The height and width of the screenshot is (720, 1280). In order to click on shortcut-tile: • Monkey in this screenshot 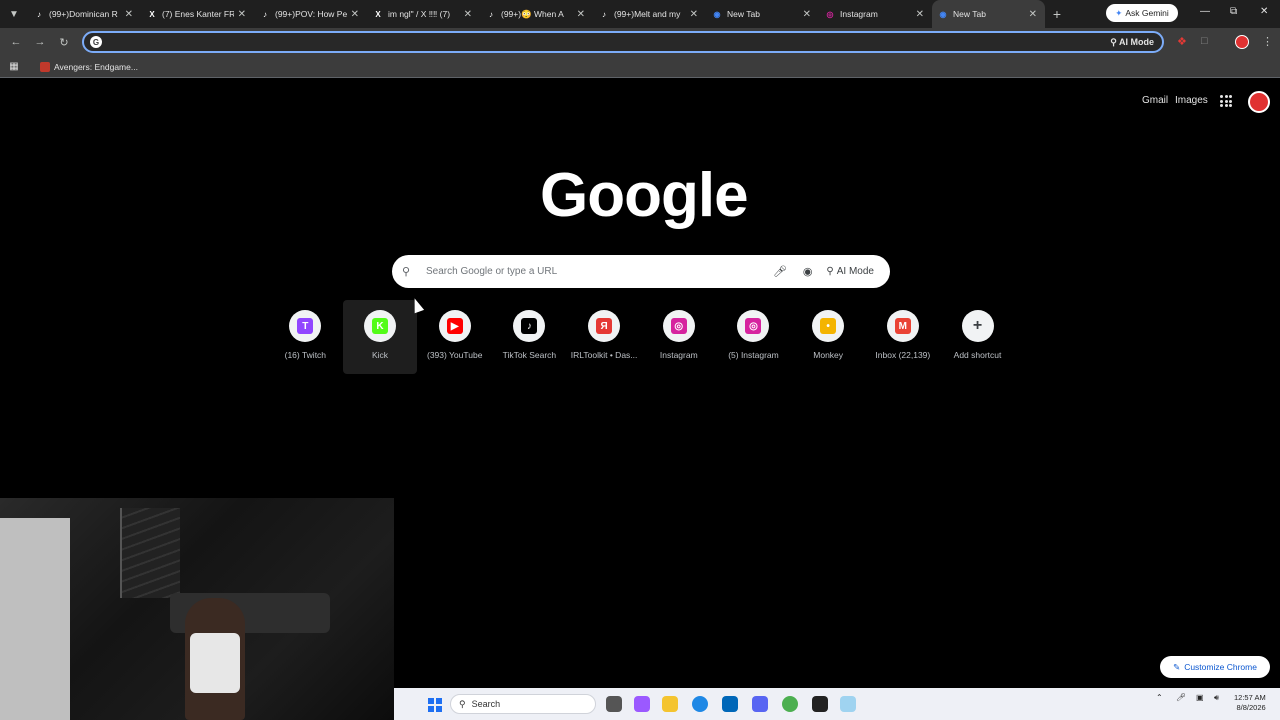, I will do `click(828, 337)`.